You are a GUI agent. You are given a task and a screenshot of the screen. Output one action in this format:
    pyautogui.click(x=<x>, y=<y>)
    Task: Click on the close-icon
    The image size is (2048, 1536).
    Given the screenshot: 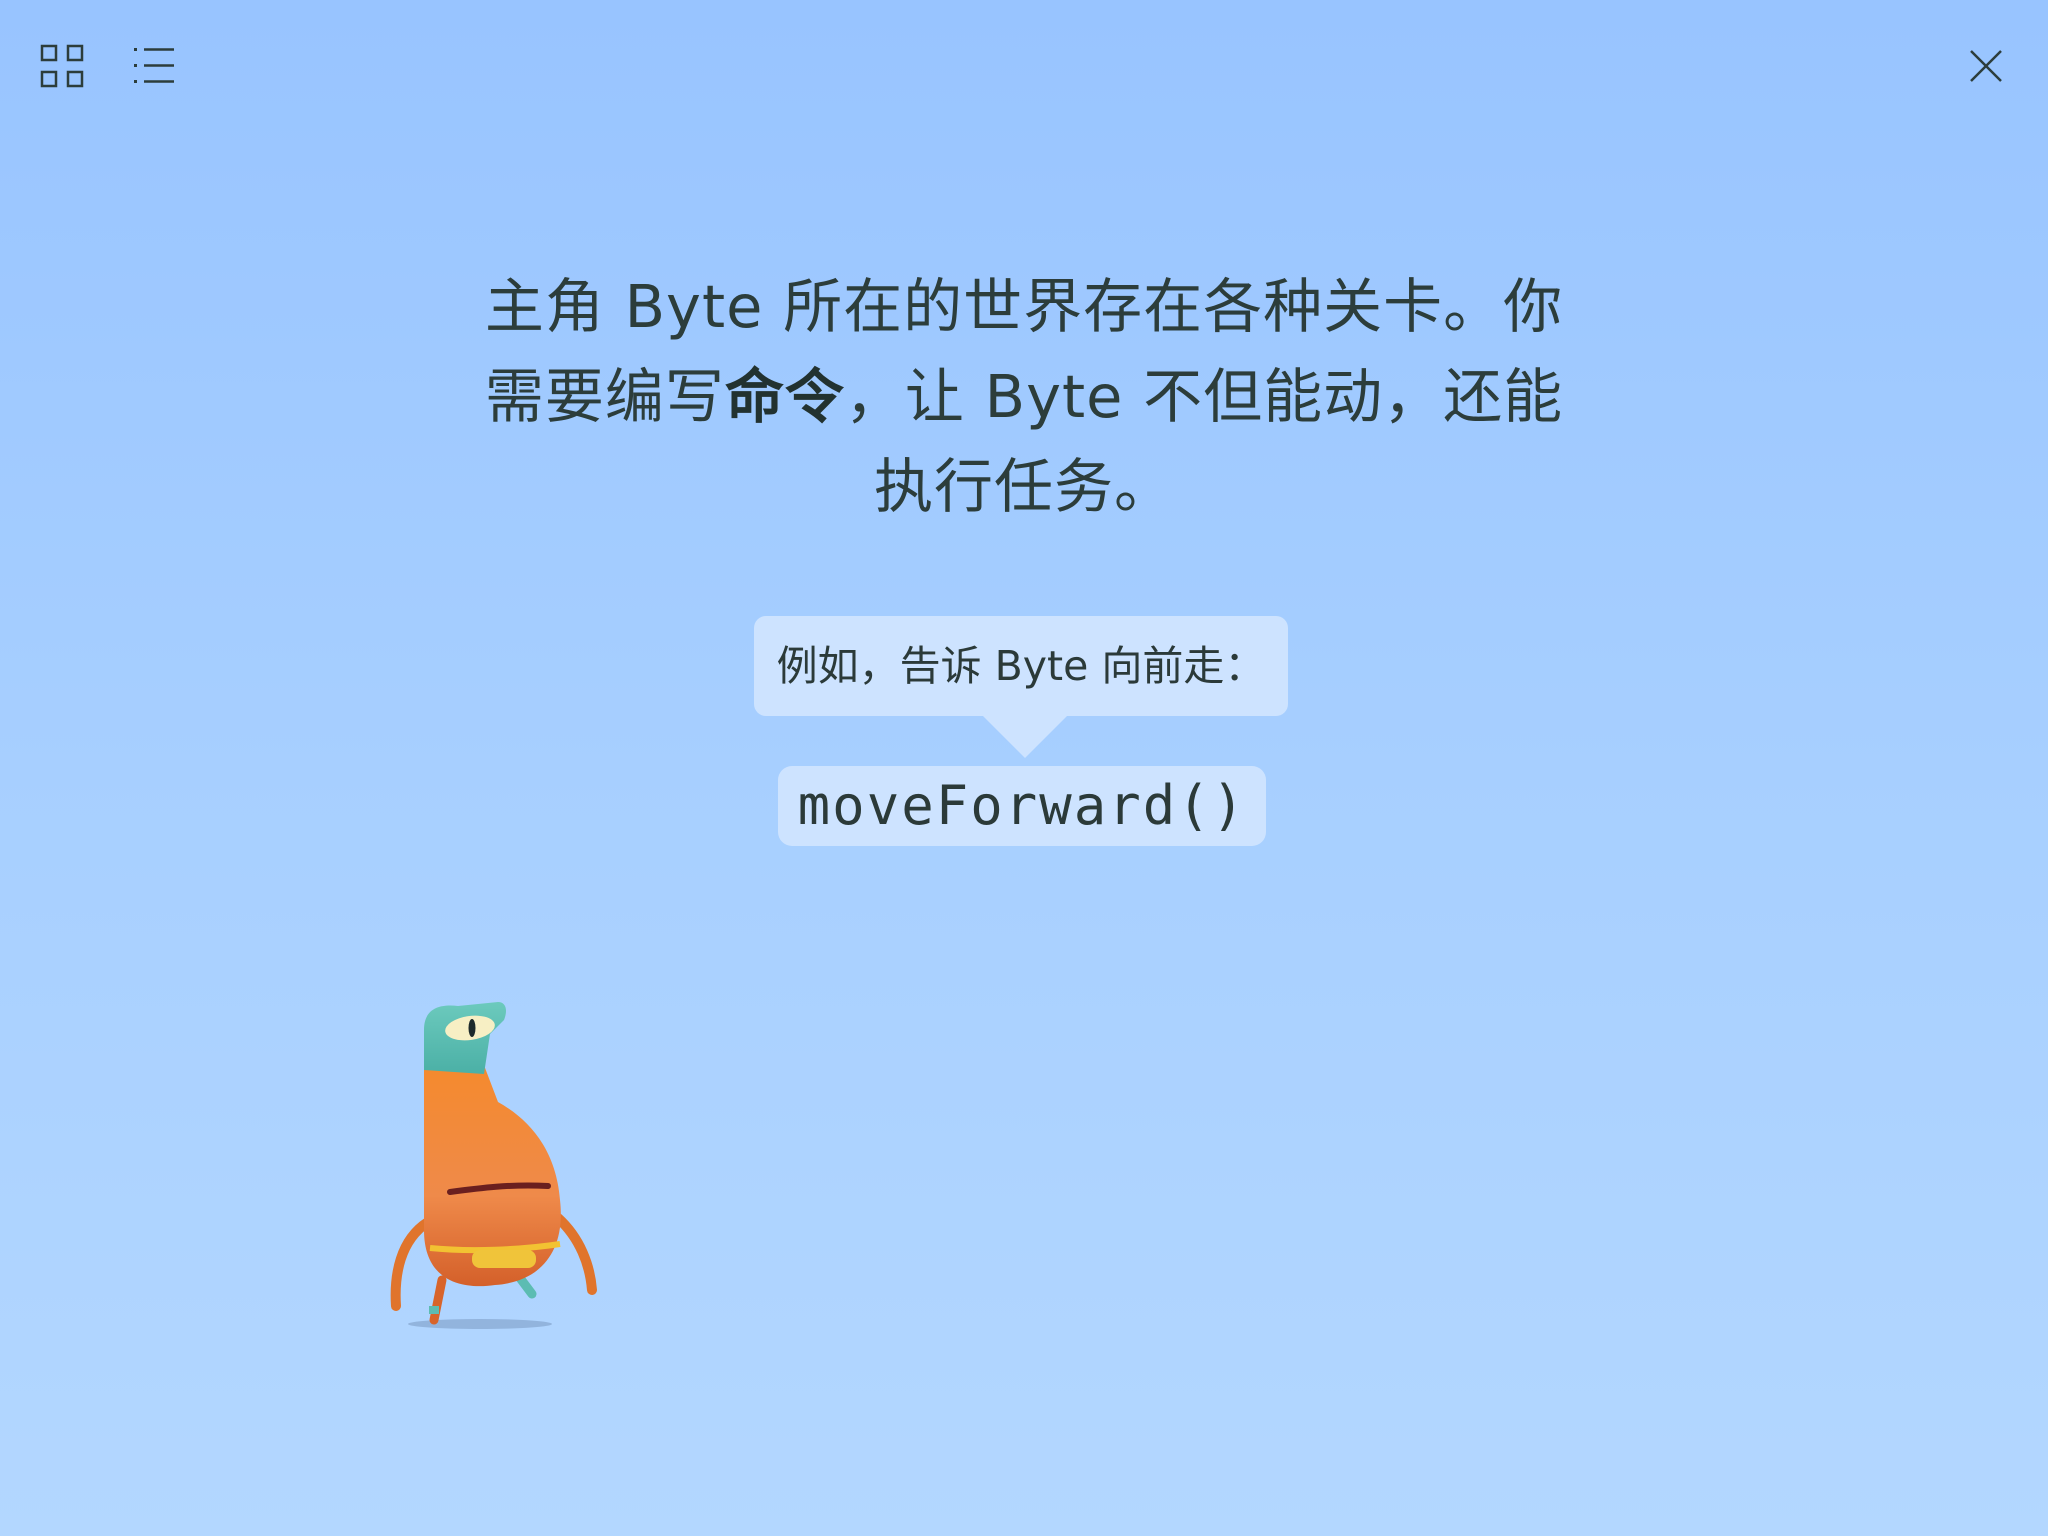 What is the action you would take?
    pyautogui.click(x=1986, y=66)
    